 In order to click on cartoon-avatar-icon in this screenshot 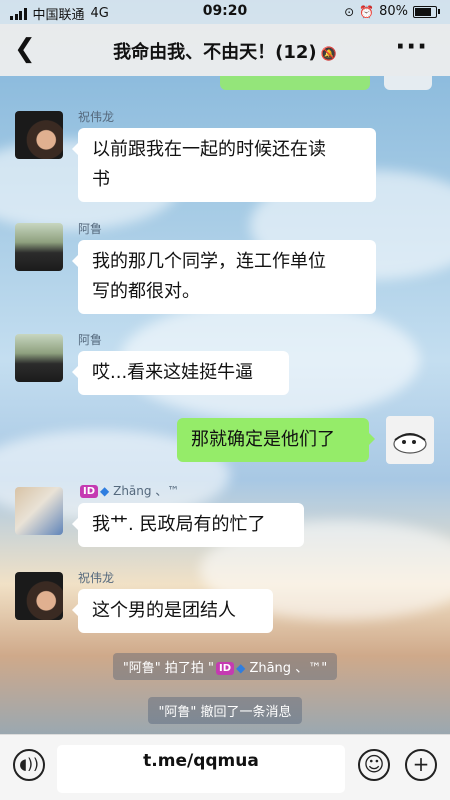, I will do `click(410, 443)`.